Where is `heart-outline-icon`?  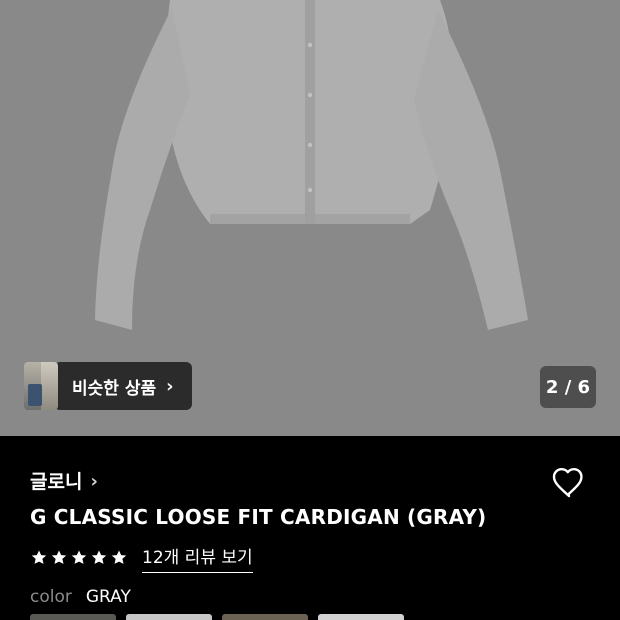 heart-outline-icon is located at coordinates (569, 483).